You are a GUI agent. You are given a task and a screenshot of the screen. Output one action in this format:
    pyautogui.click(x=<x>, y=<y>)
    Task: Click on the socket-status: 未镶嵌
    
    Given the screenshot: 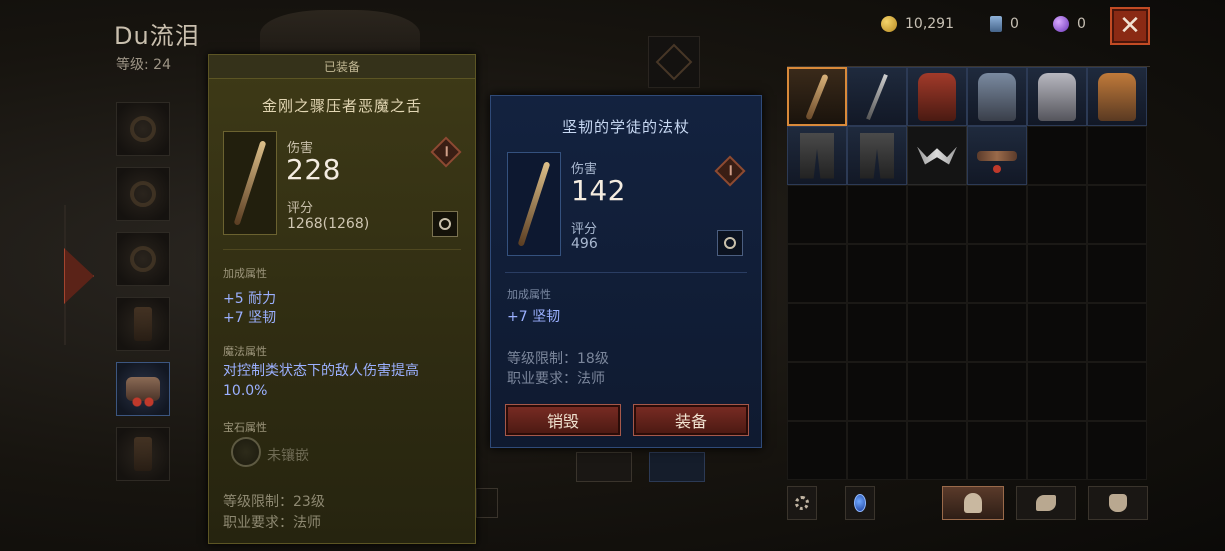 What is the action you would take?
    pyautogui.click(x=288, y=456)
    